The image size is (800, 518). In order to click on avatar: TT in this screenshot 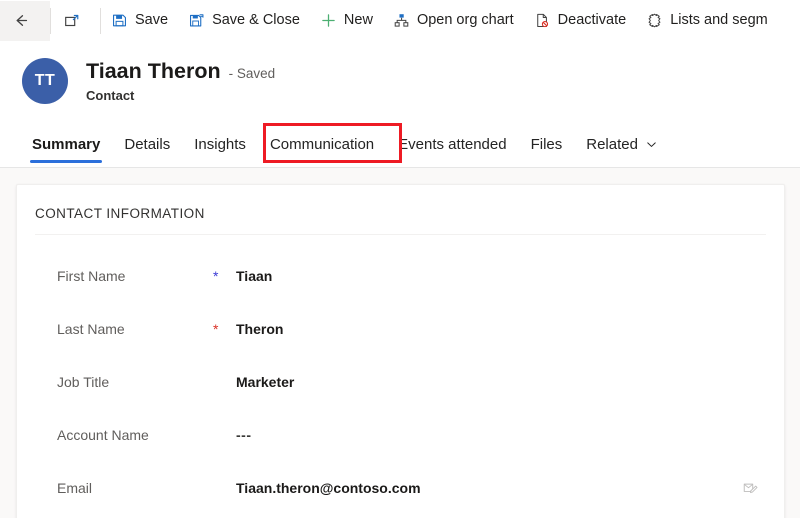, I will do `click(45, 81)`.